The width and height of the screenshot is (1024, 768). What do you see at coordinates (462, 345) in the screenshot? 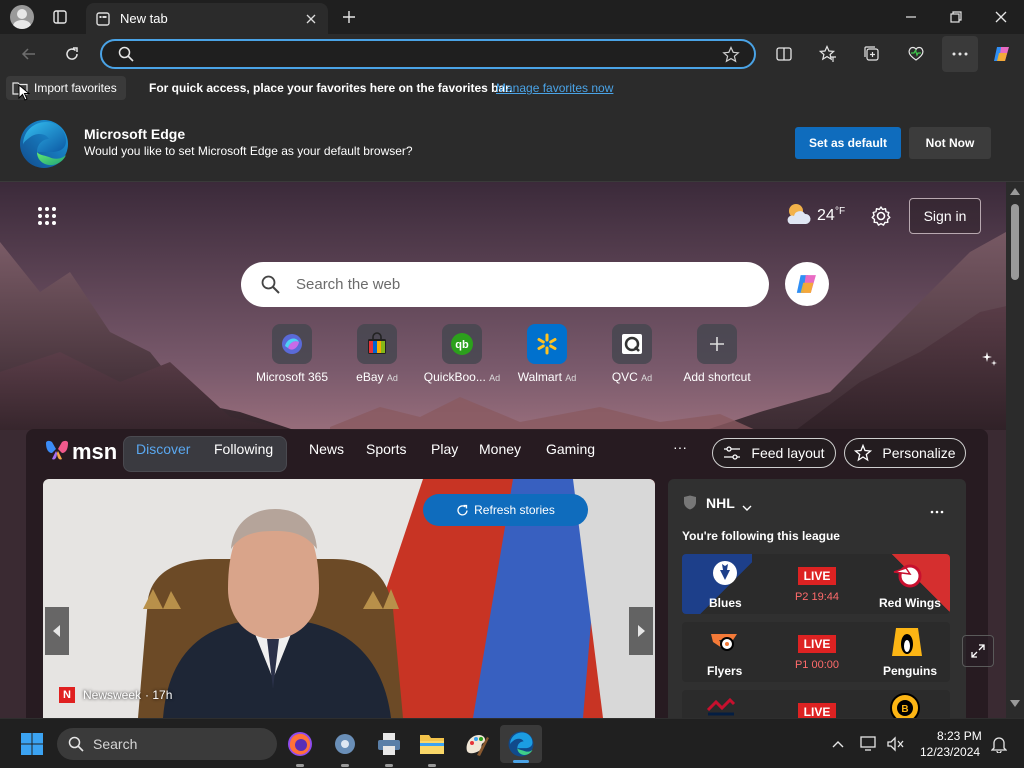
I see `svg-text: qb` at bounding box center [462, 345].